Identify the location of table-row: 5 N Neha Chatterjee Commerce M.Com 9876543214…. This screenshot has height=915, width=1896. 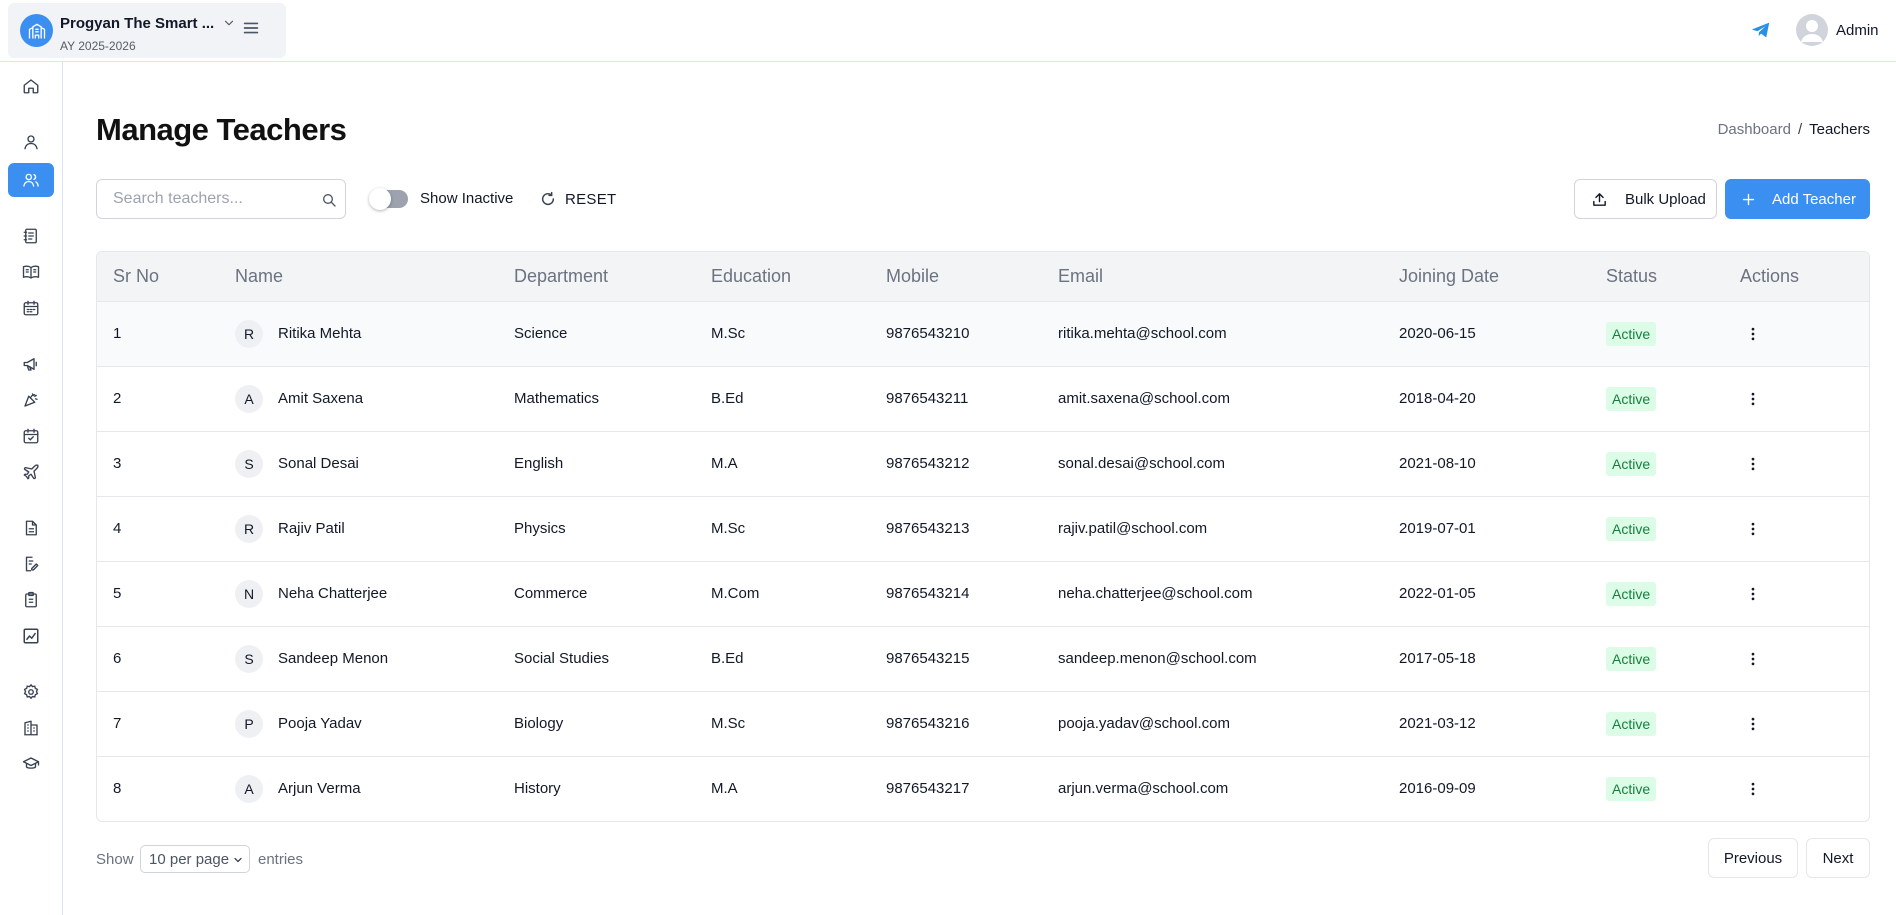
(983, 593).